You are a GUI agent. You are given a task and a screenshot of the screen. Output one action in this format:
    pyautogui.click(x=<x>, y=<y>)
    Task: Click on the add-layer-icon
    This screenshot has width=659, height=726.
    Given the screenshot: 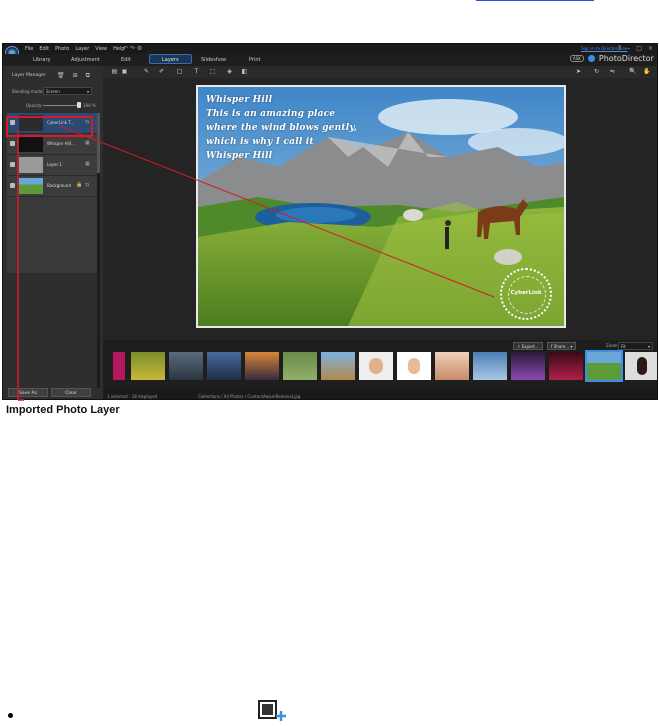 What is the action you would take?
    pyautogui.click(x=272, y=710)
    